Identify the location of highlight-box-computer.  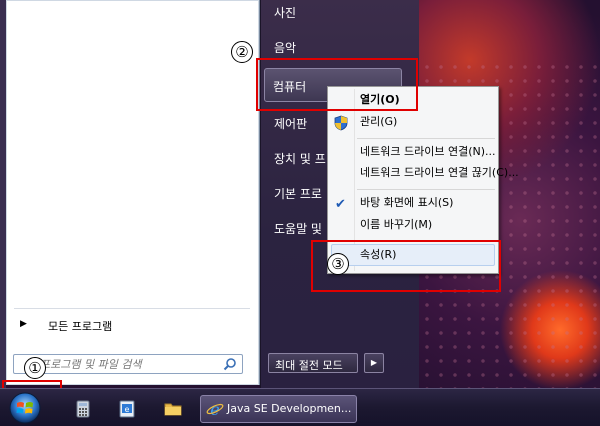
(337, 84).